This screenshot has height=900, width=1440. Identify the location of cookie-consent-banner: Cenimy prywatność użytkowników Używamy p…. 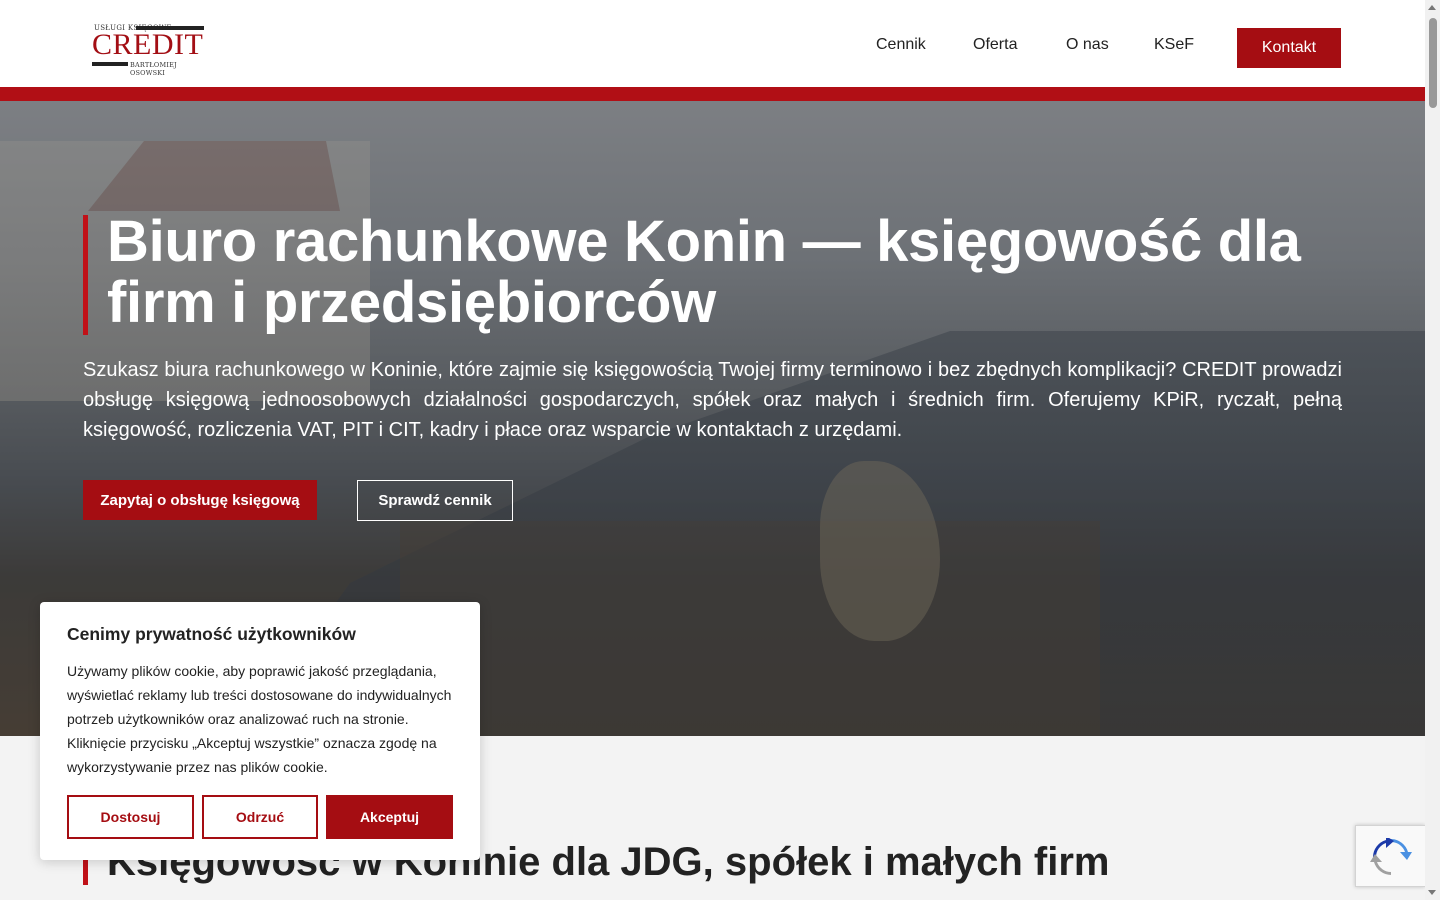
(260, 731).